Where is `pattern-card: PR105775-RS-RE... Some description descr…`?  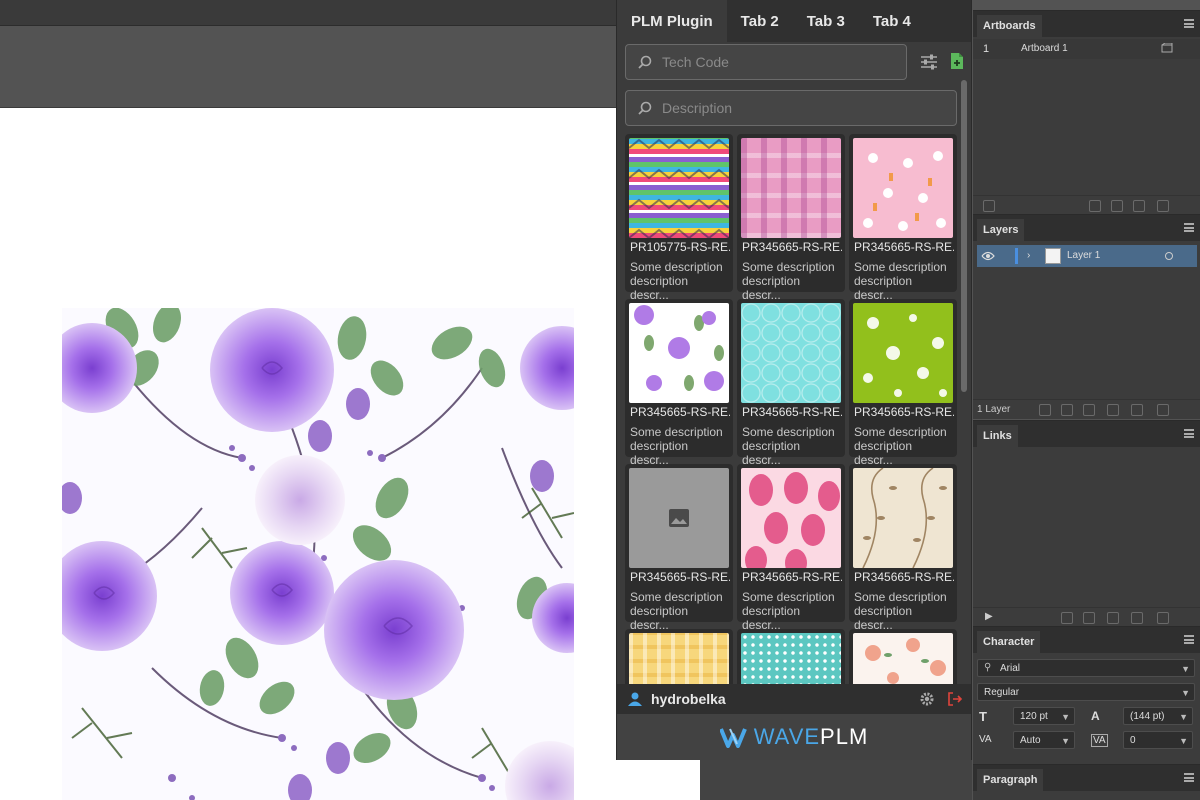
pattern-card: PR105775-RS-RE... Some description descr… is located at coordinates (679, 218).